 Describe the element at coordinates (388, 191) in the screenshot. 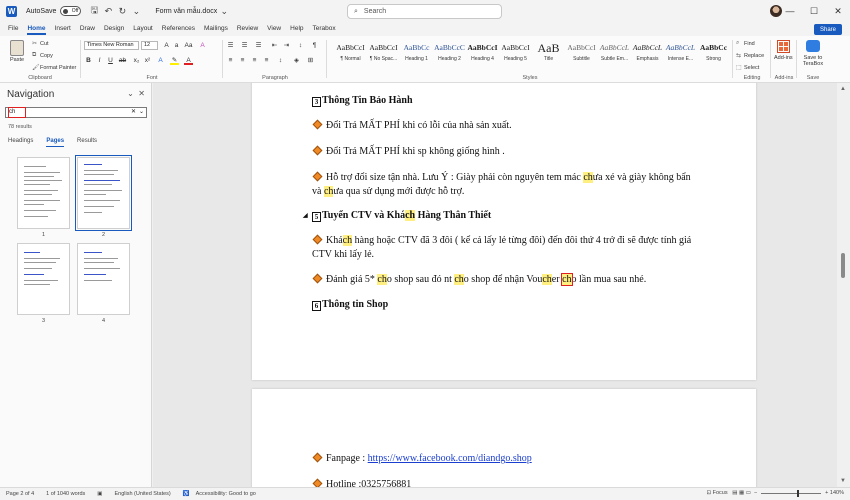

I see `paragraph: và chưa qua sử dụng mới được hỗ trợ.` at that location.